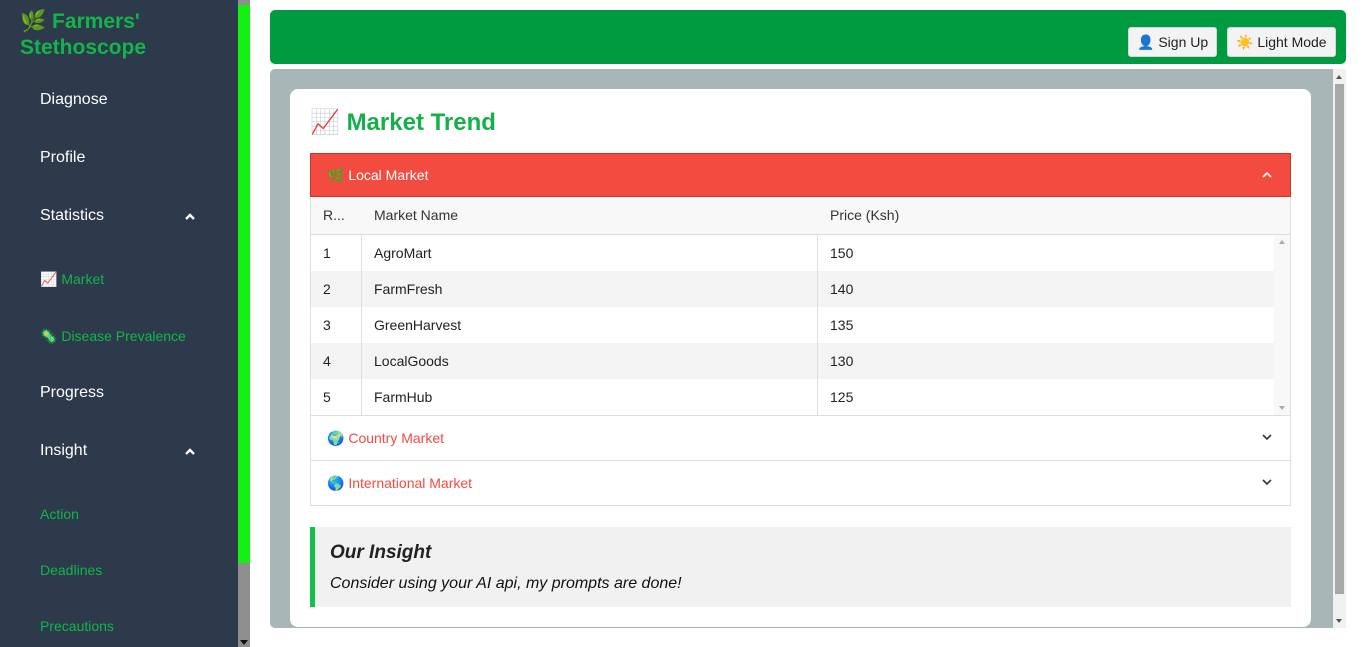 Image resolution: width=1363 pixels, height=647 pixels. I want to click on sidebar-item-insight: Insight, so click(63, 451).